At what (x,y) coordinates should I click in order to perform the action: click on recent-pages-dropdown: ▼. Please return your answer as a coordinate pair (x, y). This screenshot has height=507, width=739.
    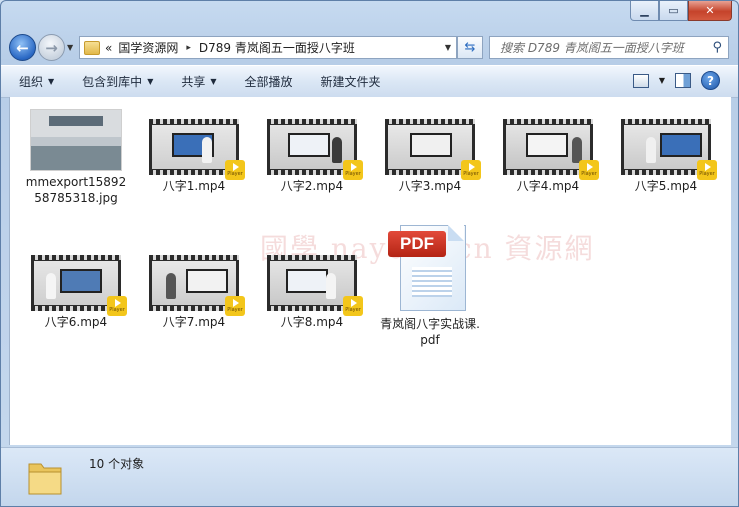
    Looking at the image, I should click on (70, 47).